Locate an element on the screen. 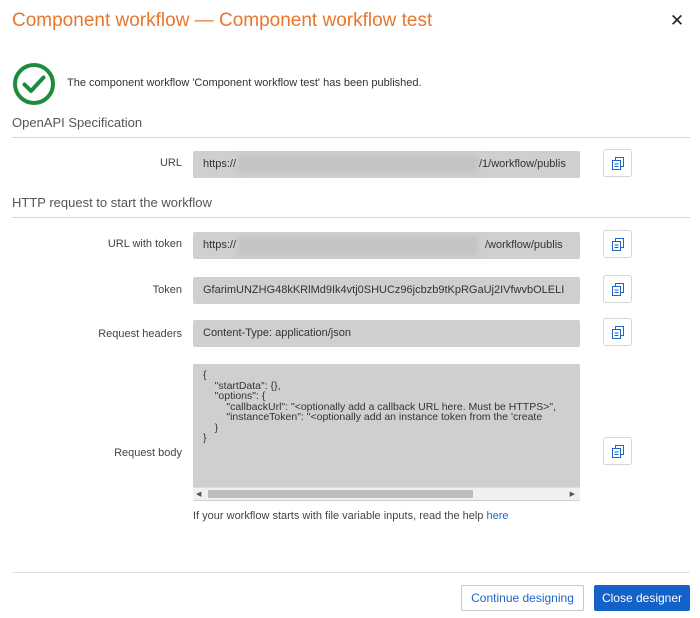 The image size is (700, 618). scroll-left-icon: ◀ is located at coordinates (198, 494).